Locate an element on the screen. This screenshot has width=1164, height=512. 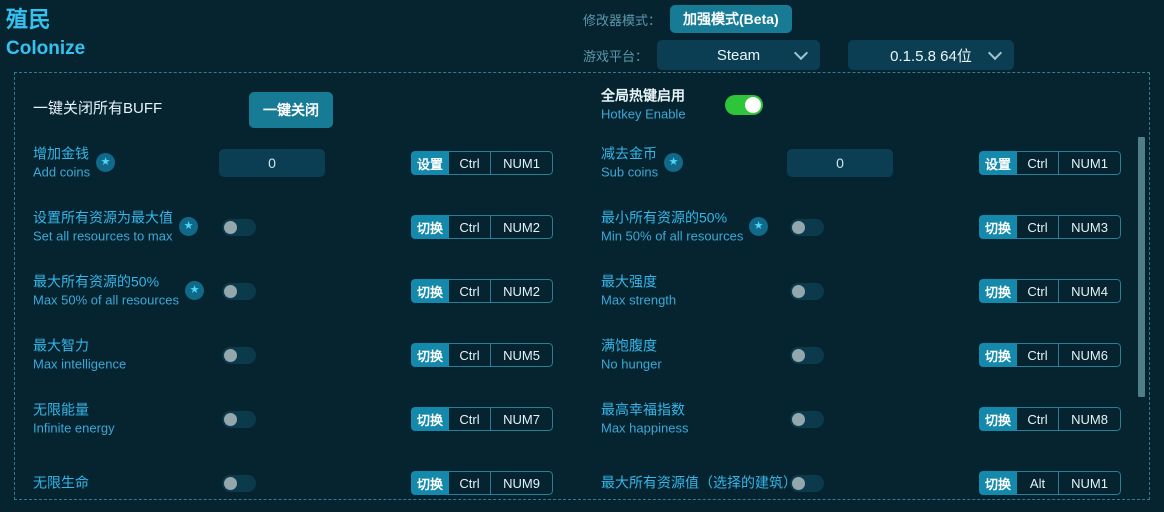
hotkey-key: NUM4 is located at coordinates (1090, 291).